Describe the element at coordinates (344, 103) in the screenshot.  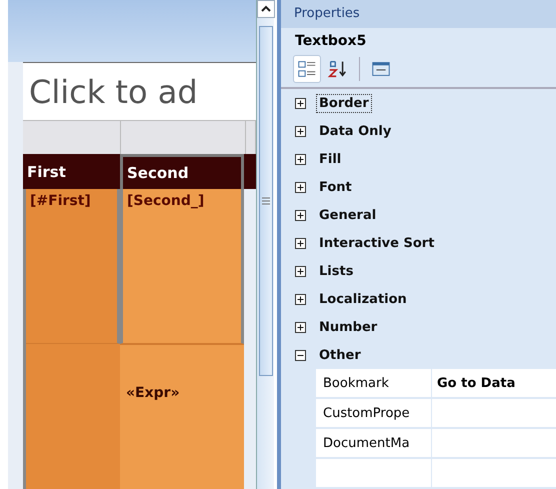
I see `category-label: Border` at that location.